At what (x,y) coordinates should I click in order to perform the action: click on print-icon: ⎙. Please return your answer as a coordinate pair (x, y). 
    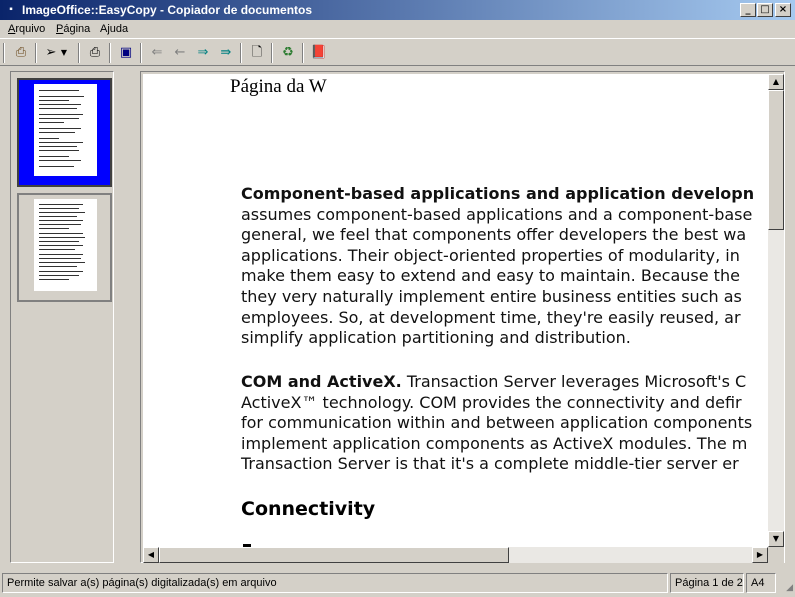
    Looking at the image, I should click on (95, 53).